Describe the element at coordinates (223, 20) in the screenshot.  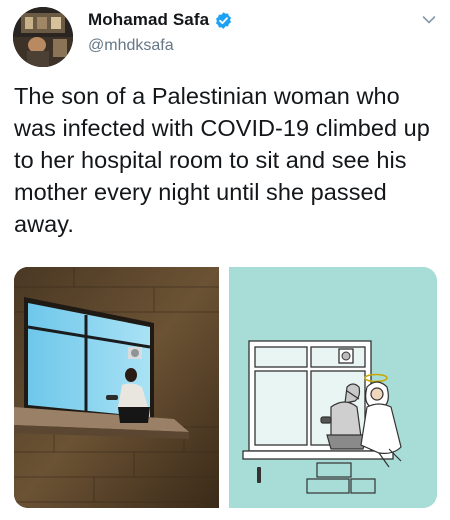
I see `verified-badge-icon` at that location.